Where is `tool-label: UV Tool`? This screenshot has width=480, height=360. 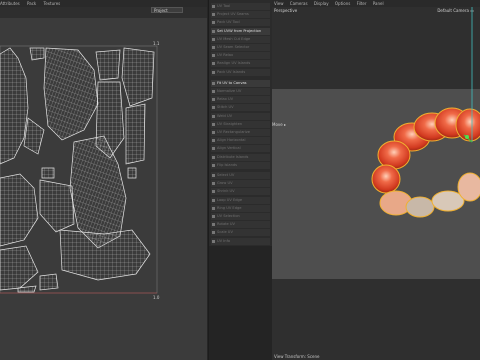 tool-label: UV Tool is located at coordinates (224, 6).